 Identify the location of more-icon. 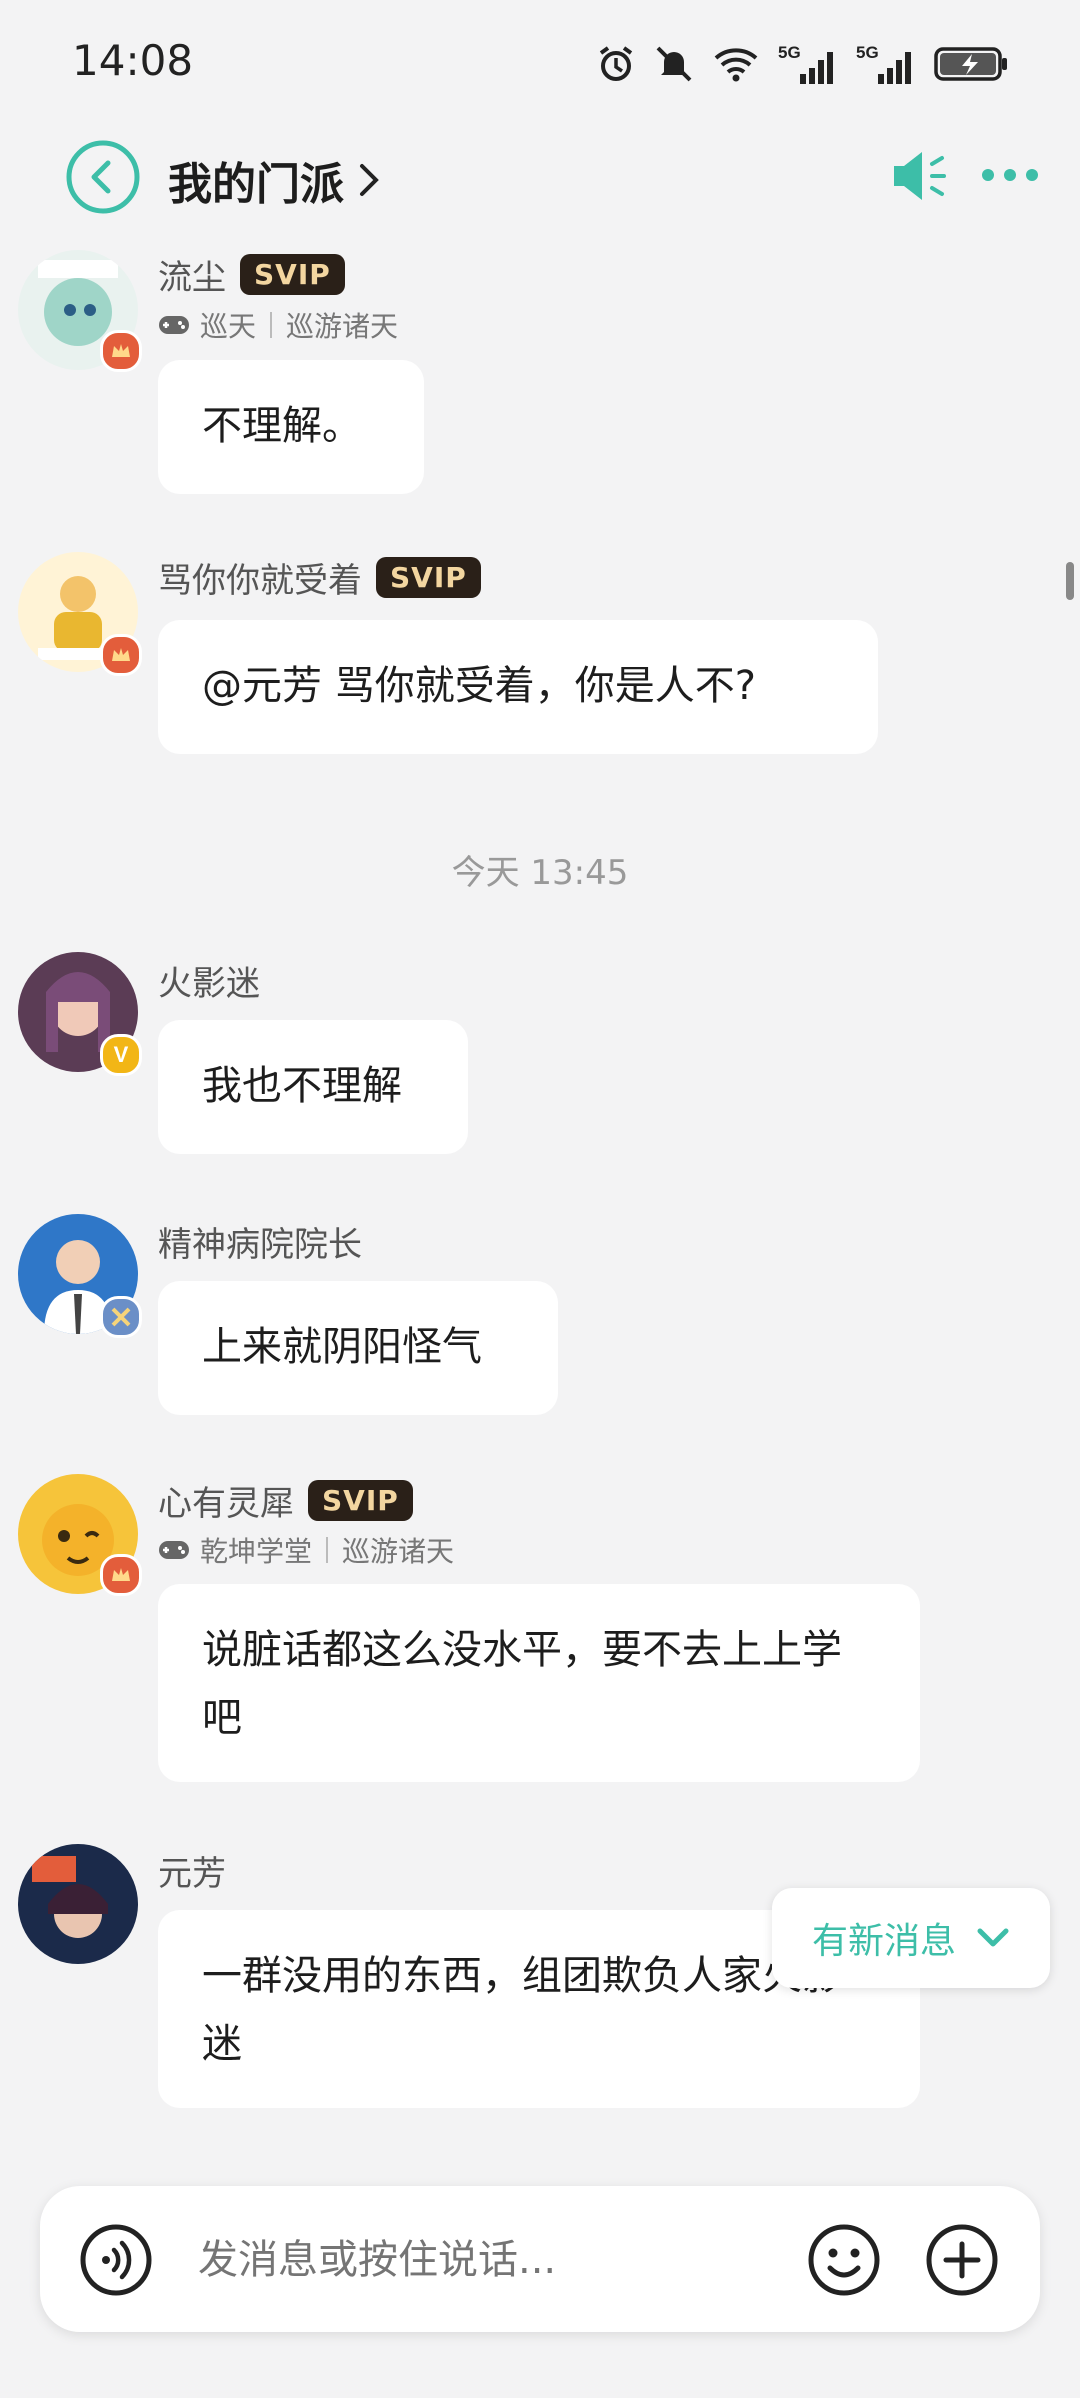
(1010, 175).